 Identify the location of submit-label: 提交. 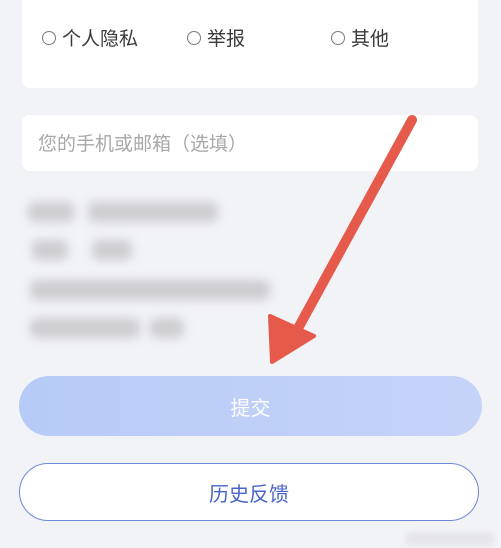
(250, 407).